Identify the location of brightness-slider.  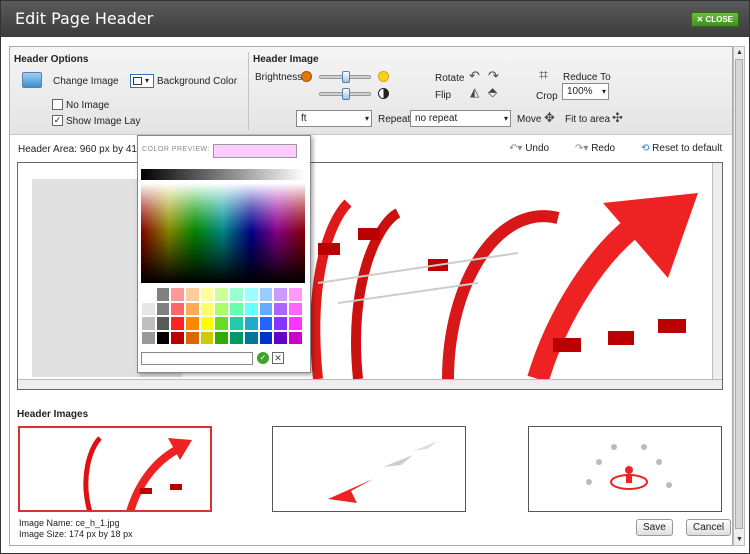
(345, 77).